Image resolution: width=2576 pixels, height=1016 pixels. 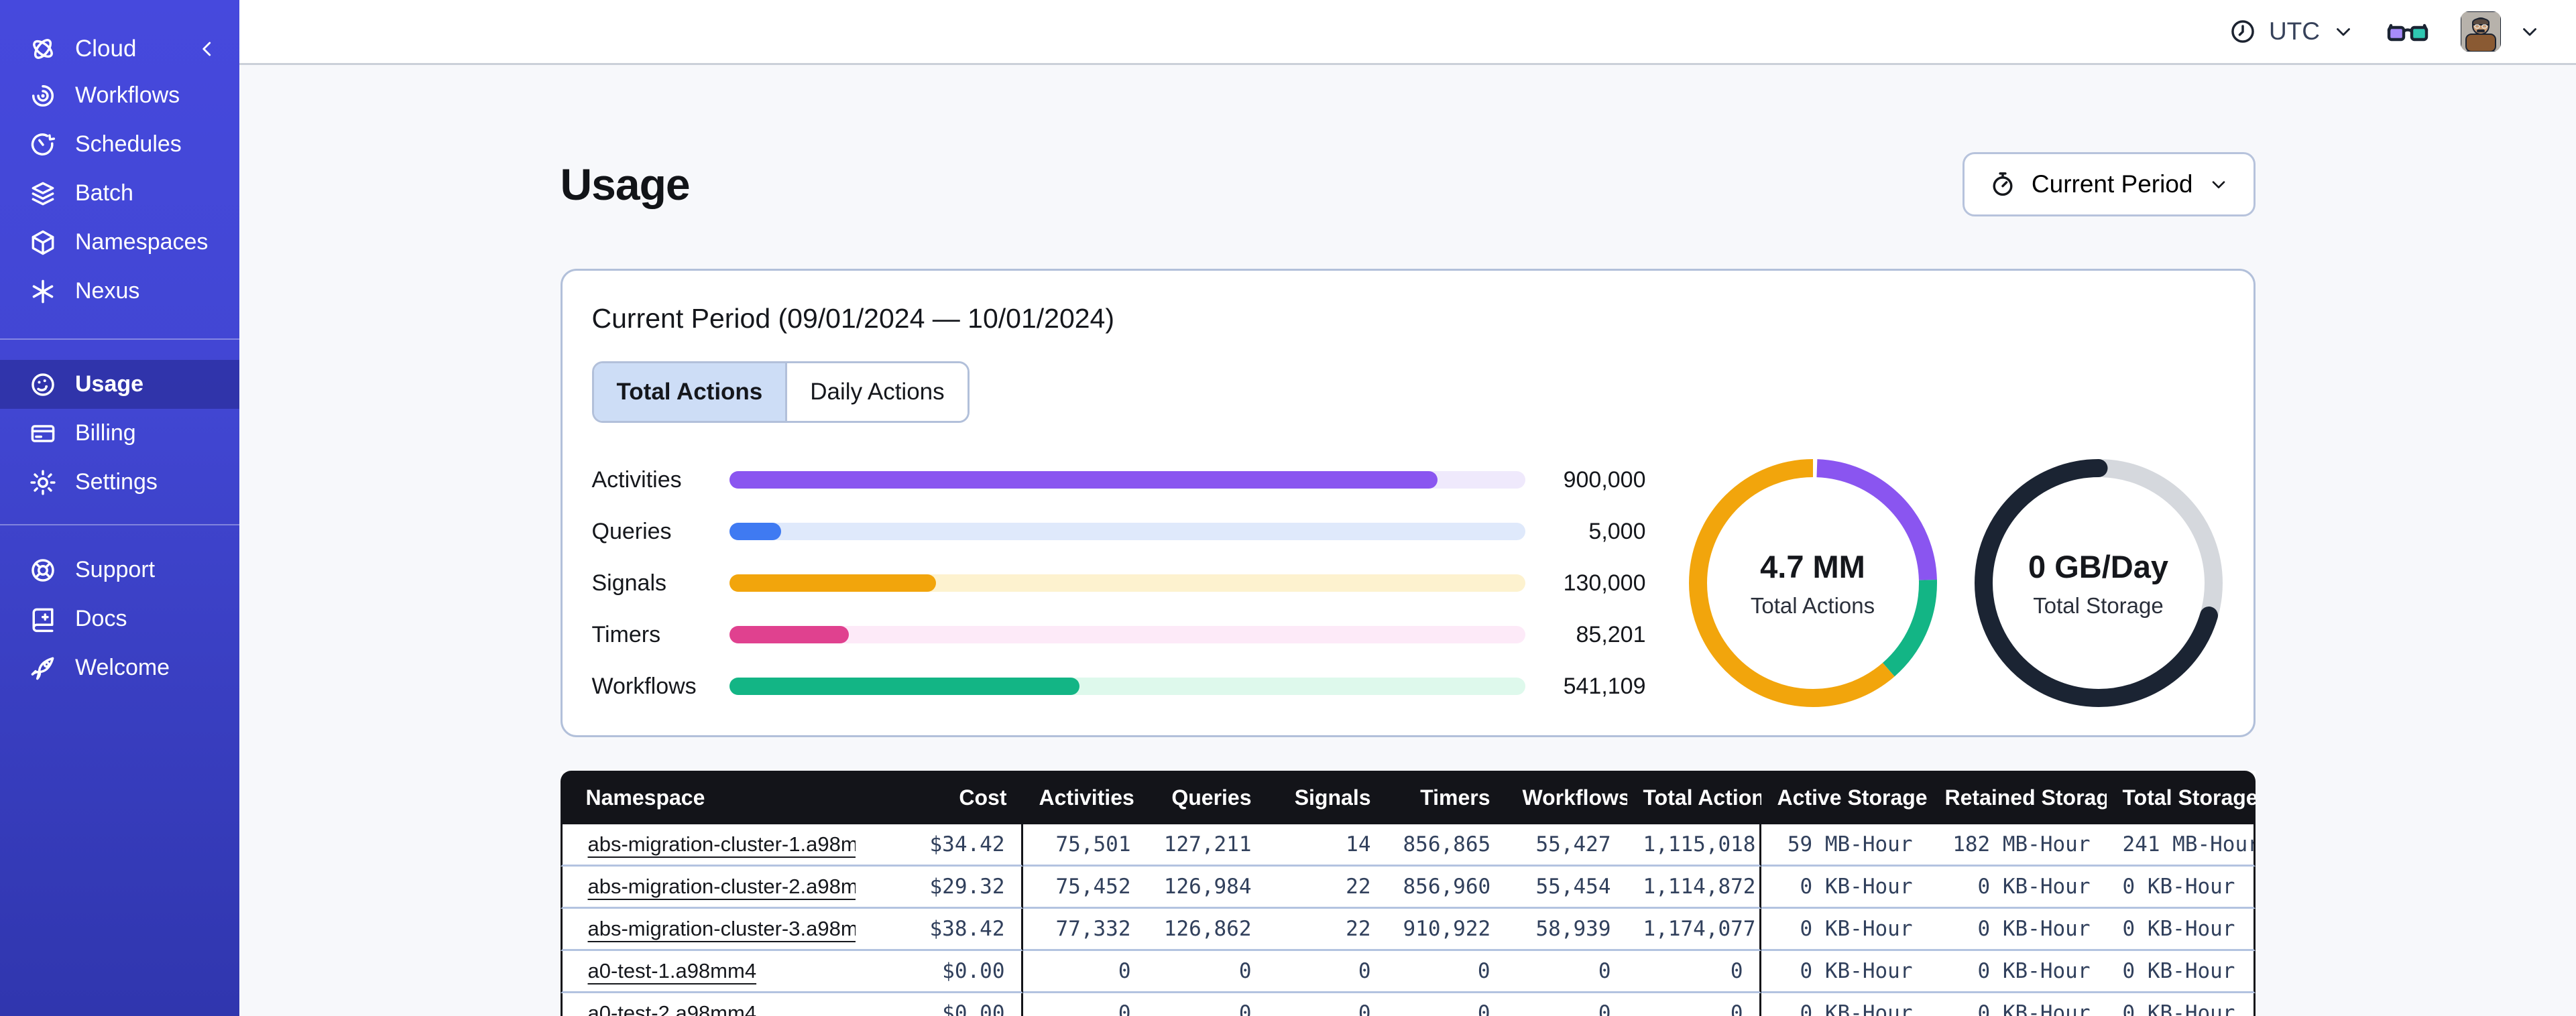 What do you see at coordinates (109, 384) in the screenshot?
I see `sidebar-item-label: Usage` at bounding box center [109, 384].